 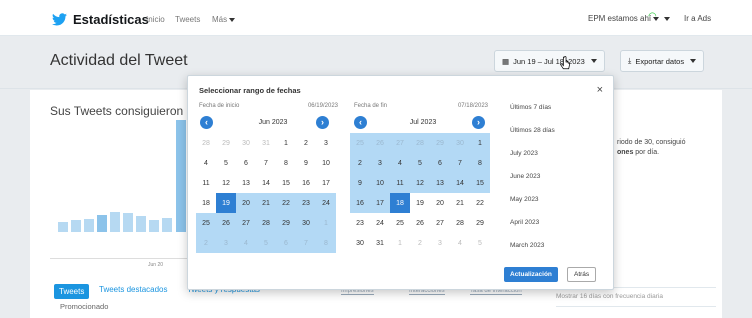 What do you see at coordinates (460, 183) in the screenshot?
I see `calendar-day: 14` at bounding box center [460, 183].